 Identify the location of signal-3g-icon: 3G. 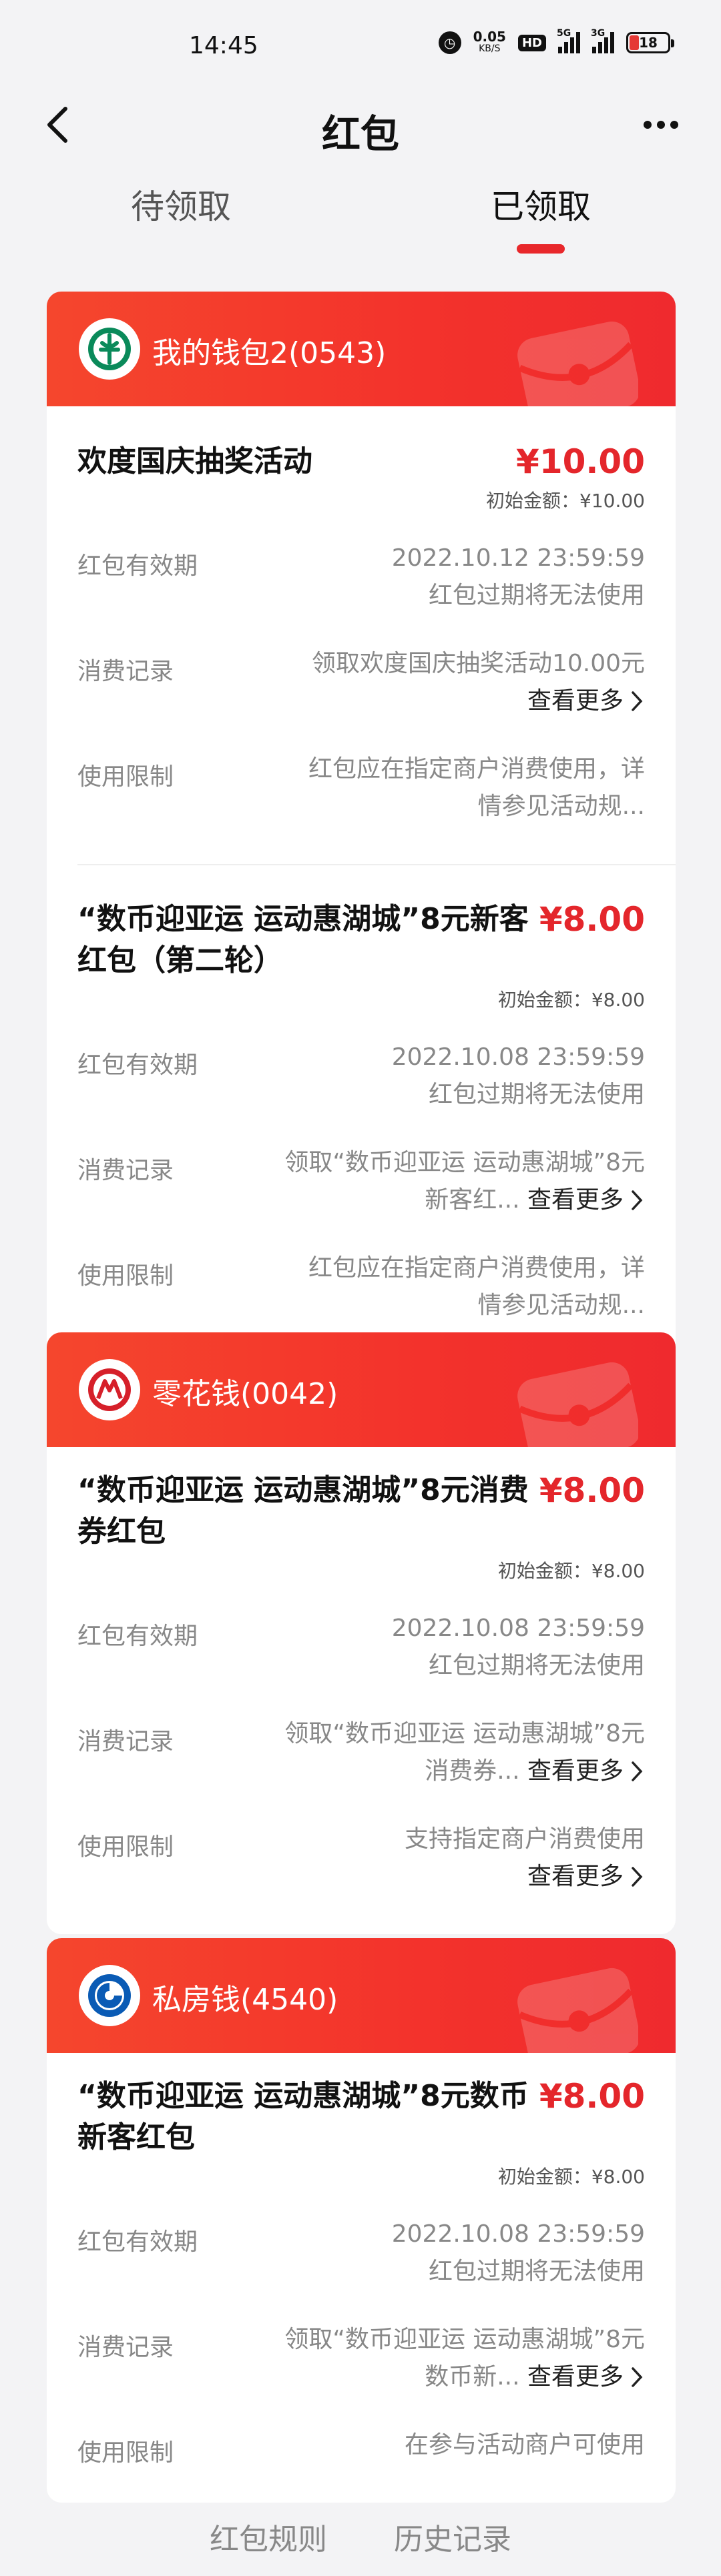
(602, 40).